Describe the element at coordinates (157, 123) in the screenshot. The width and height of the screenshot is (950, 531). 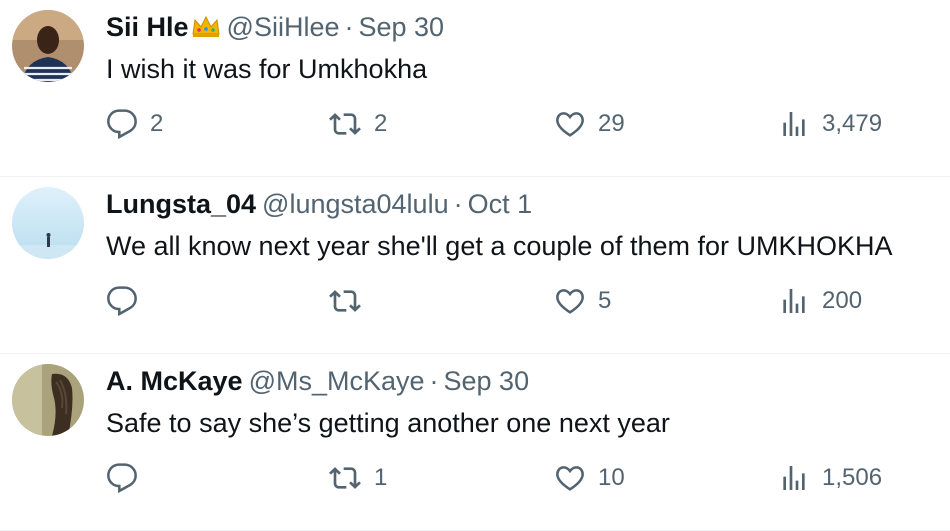
I see `reply-count: 2` at that location.